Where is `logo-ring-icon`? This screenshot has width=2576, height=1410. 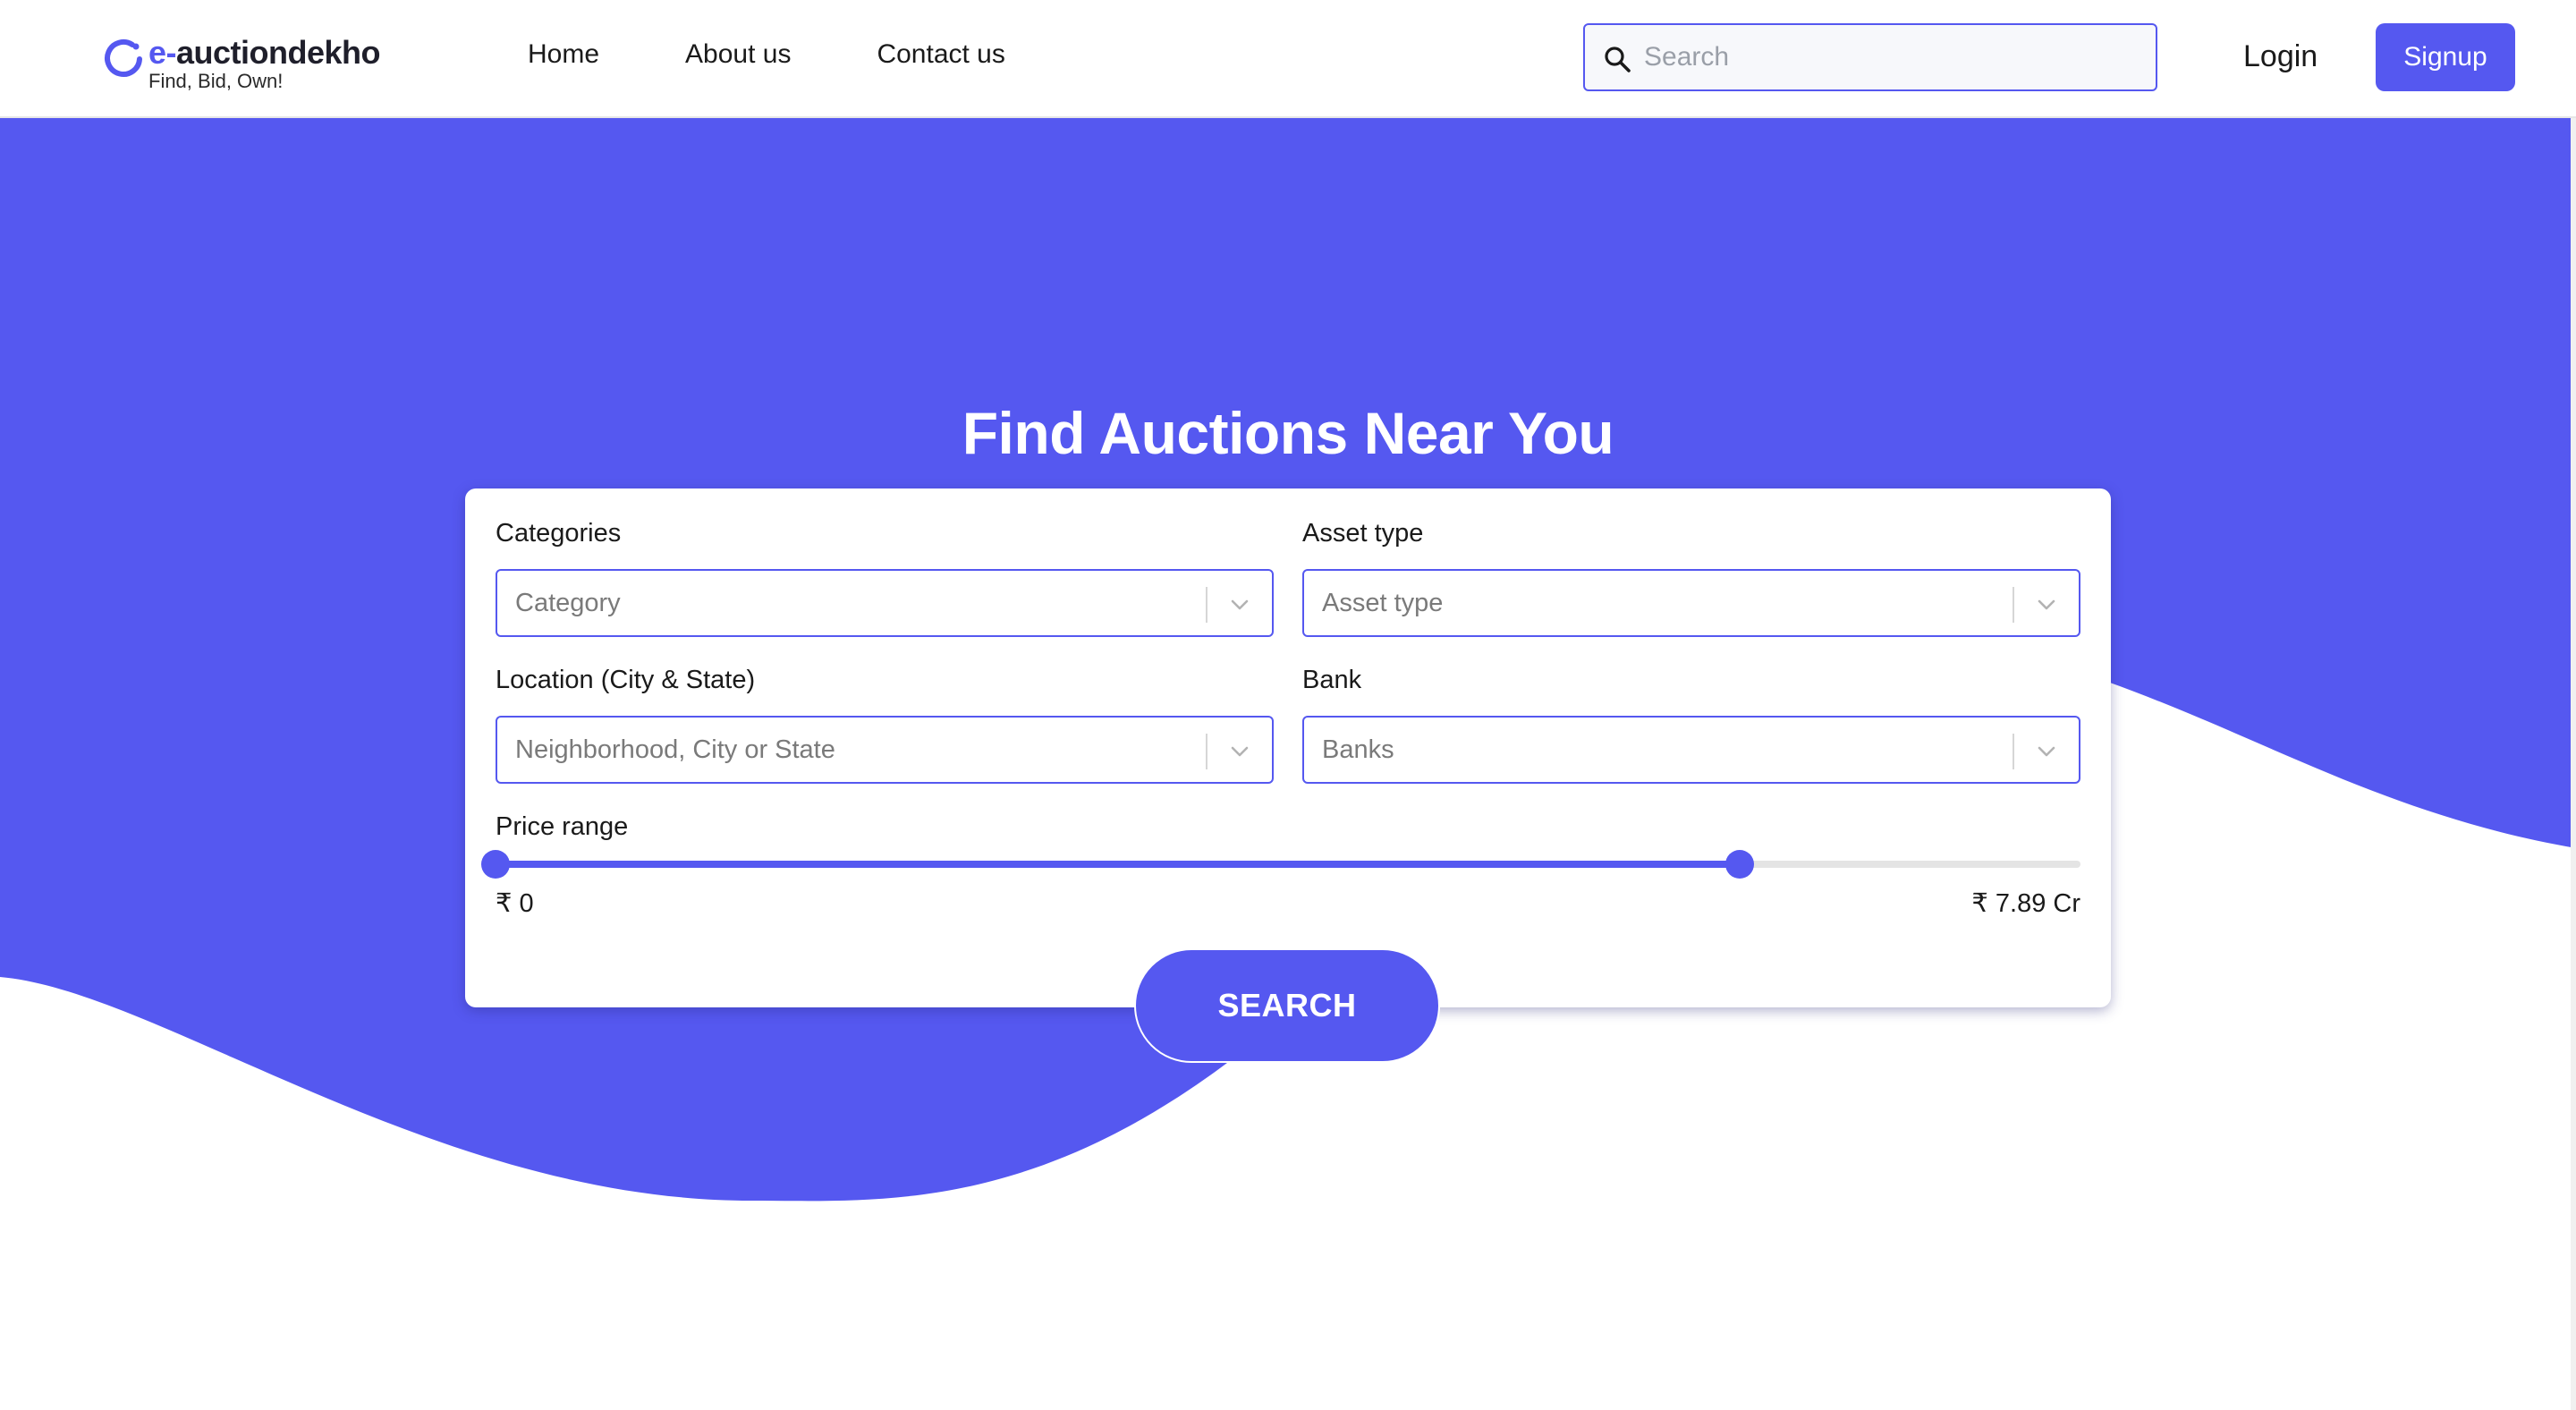
logo-ring-icon is located at coordinates (123, 58).